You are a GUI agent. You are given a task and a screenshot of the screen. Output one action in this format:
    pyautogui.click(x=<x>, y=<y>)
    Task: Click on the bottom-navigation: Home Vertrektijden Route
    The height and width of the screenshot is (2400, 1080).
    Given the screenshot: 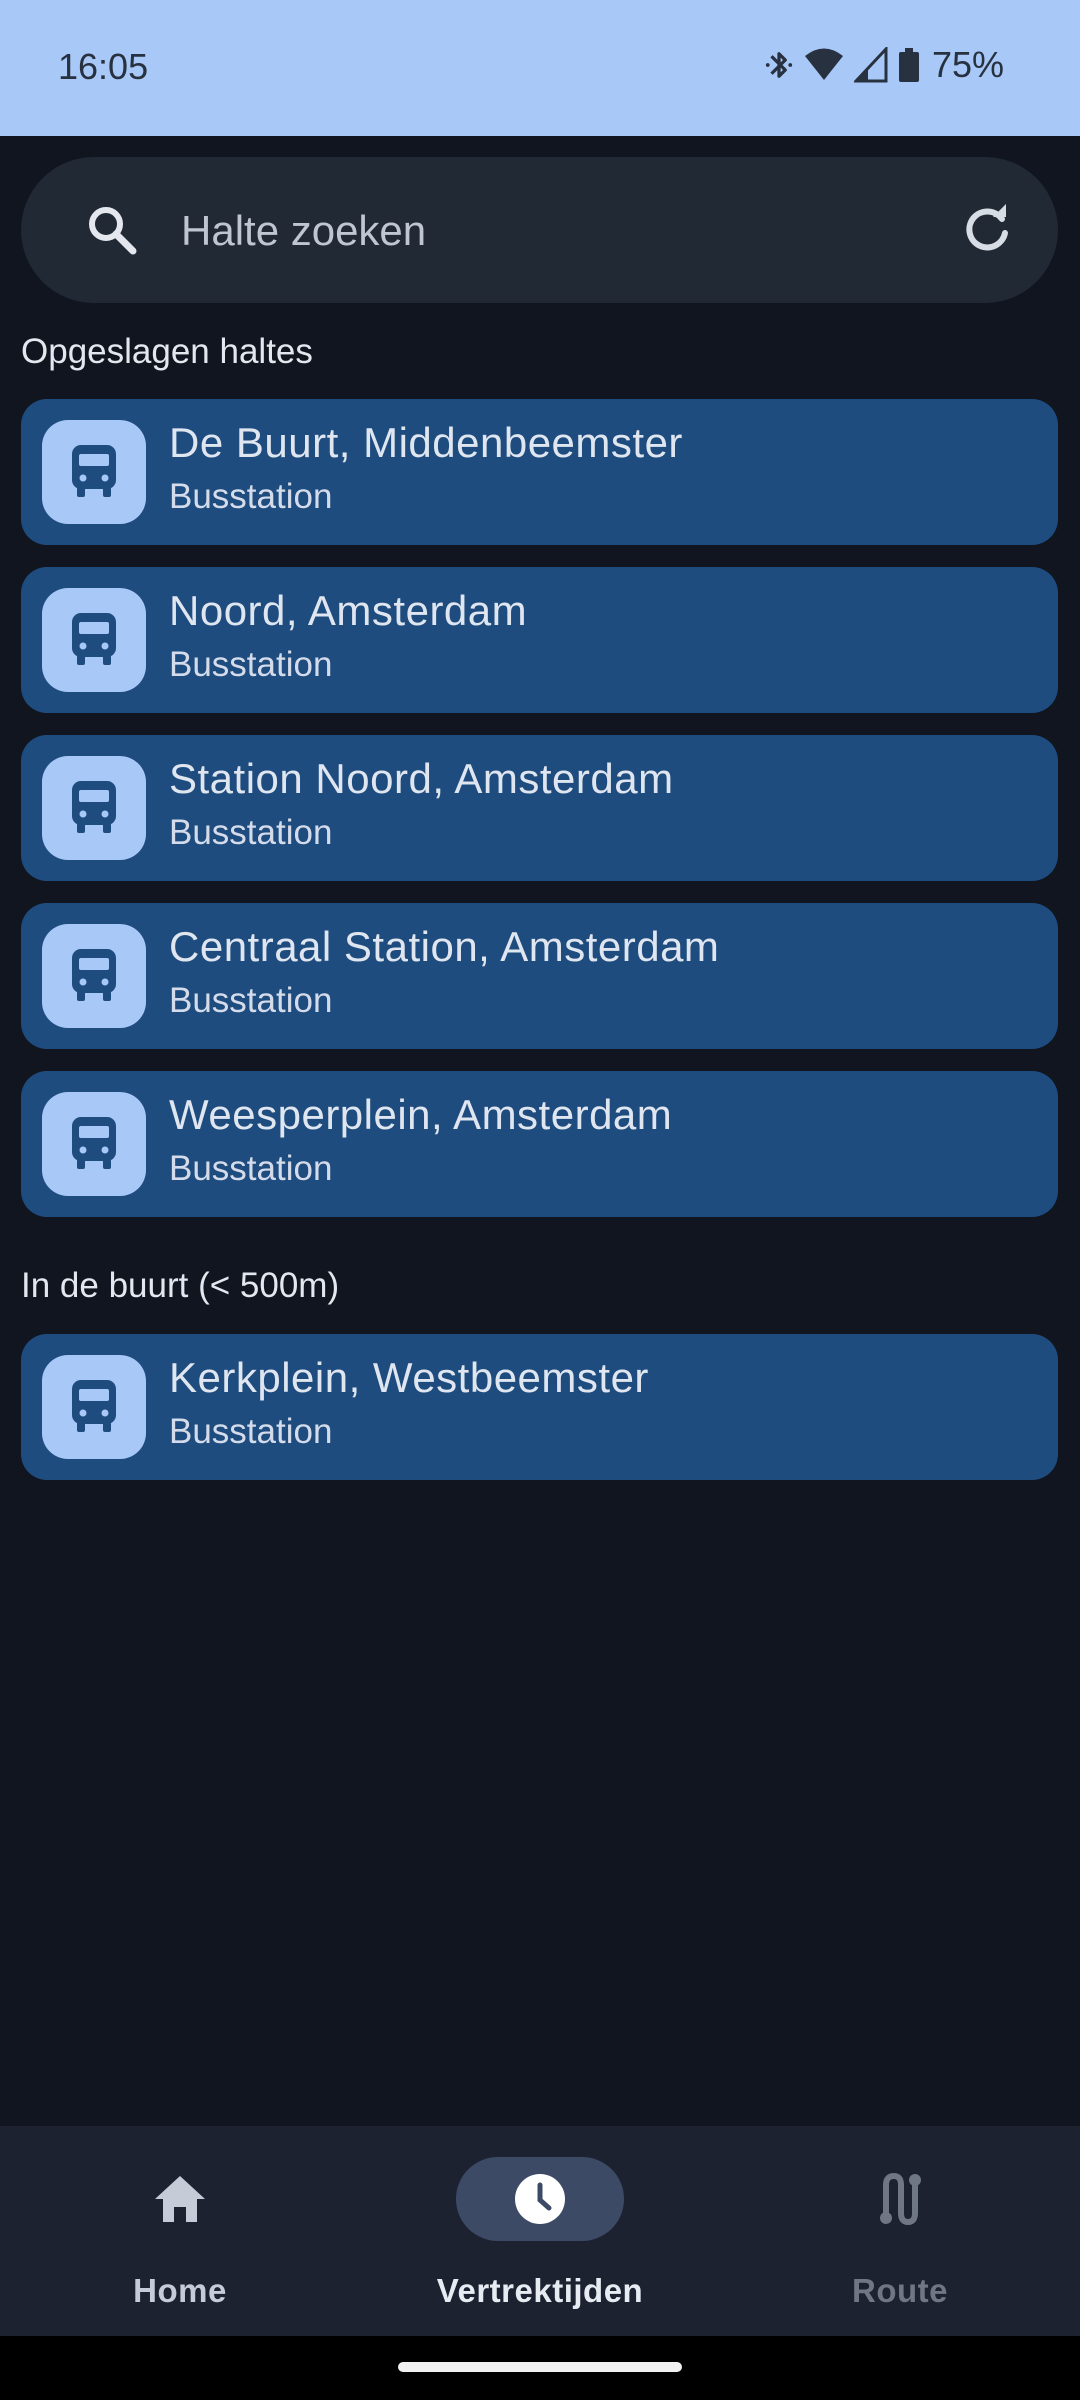 What is the action you would take?
    pyautogui.click(x=540, y=2231)
    